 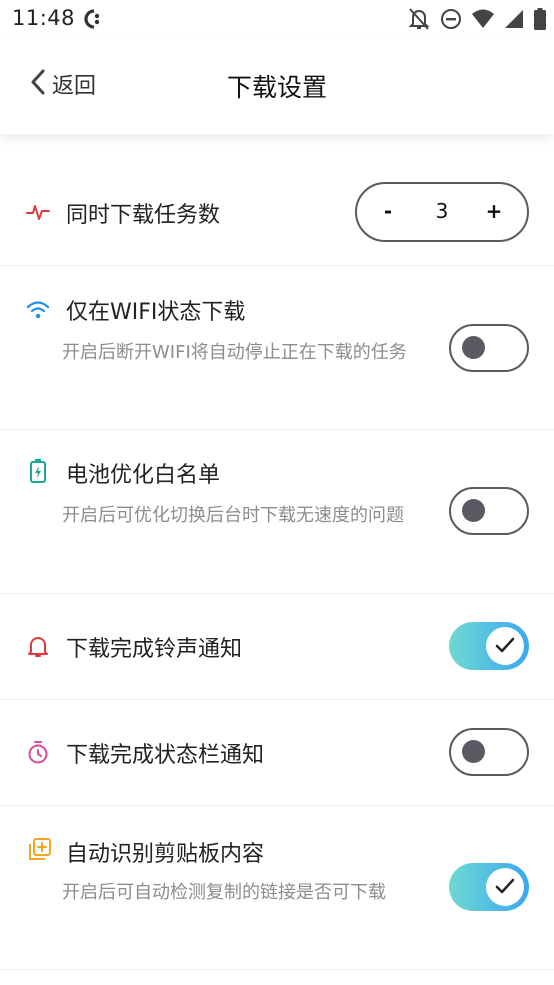 What do you see at coordinates (277, 200) in the screenshot?
I see `setting-row-concurrent-downloads: 同时下载任务数 - 3 +` at bounding box center [277, 200].